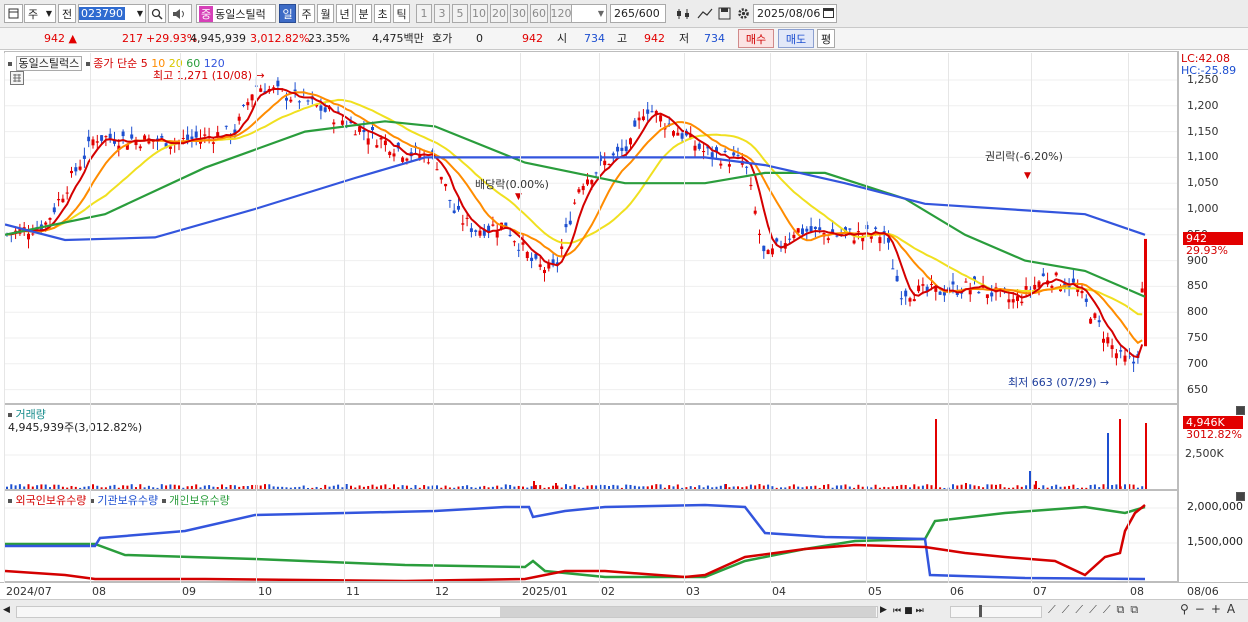  I want to click on arrow-tool-icon: ⟋, so click(1107, 610).